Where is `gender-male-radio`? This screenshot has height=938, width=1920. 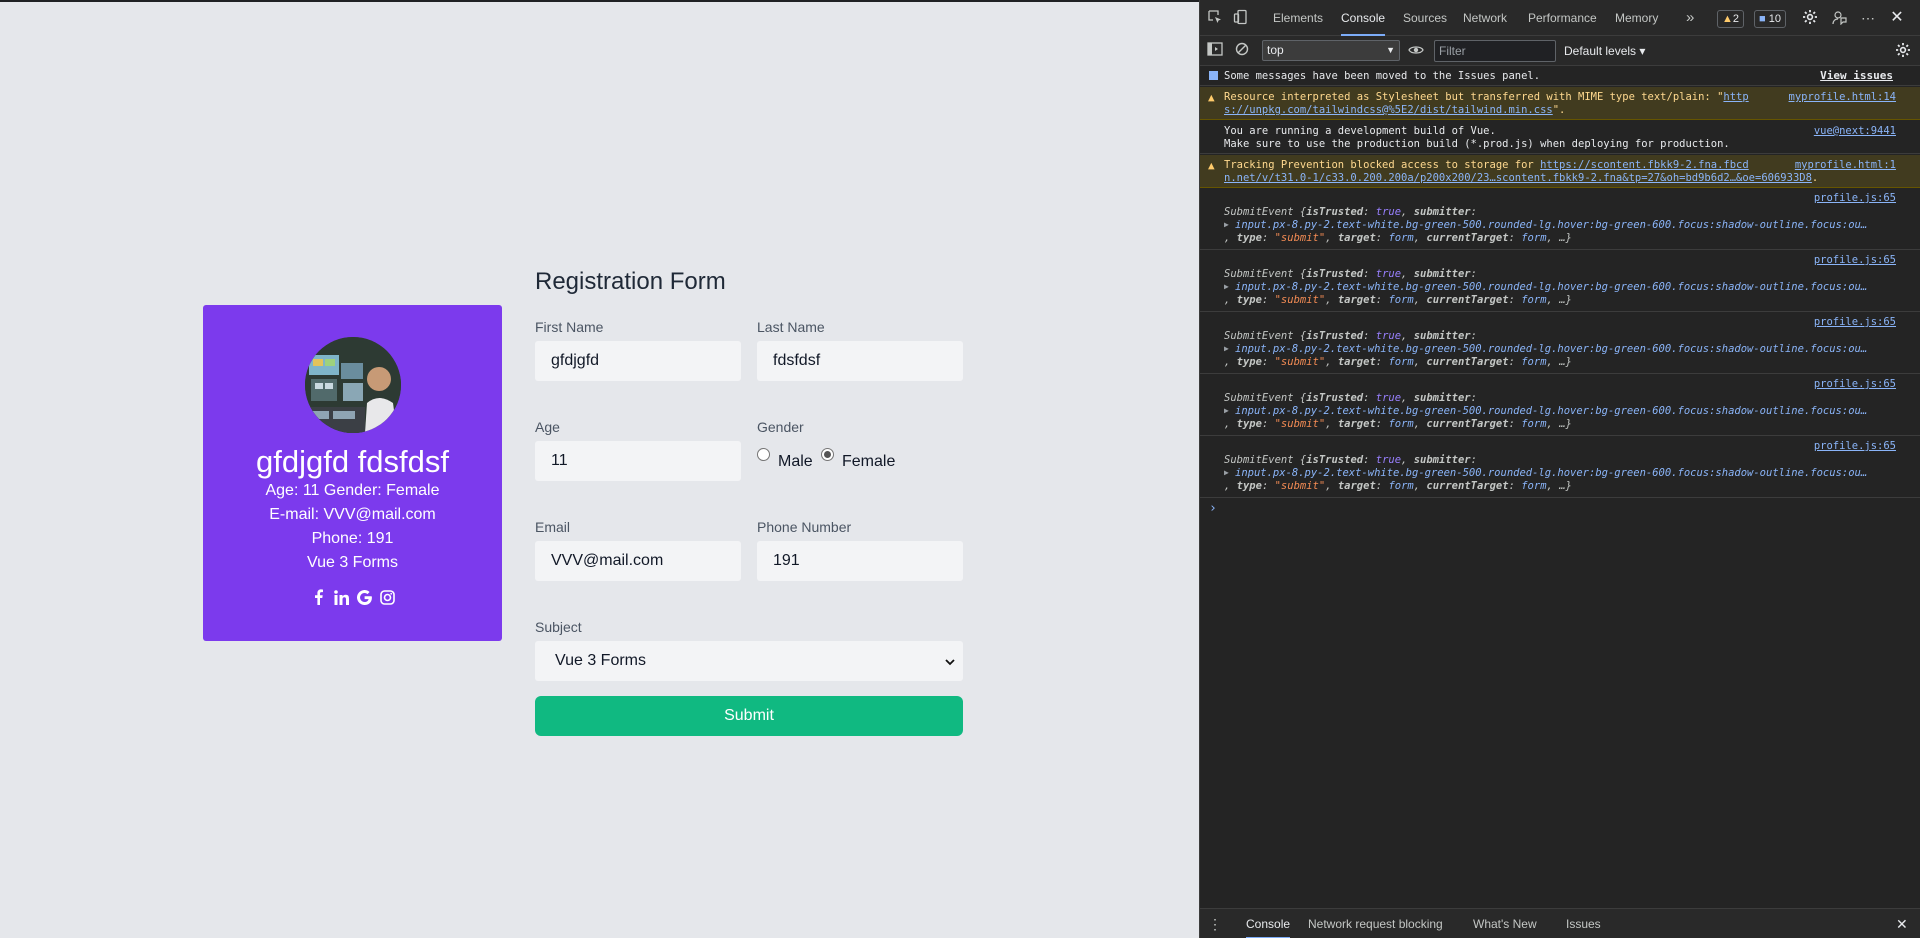 gender-male-radio is located at coordinates (763, 454).